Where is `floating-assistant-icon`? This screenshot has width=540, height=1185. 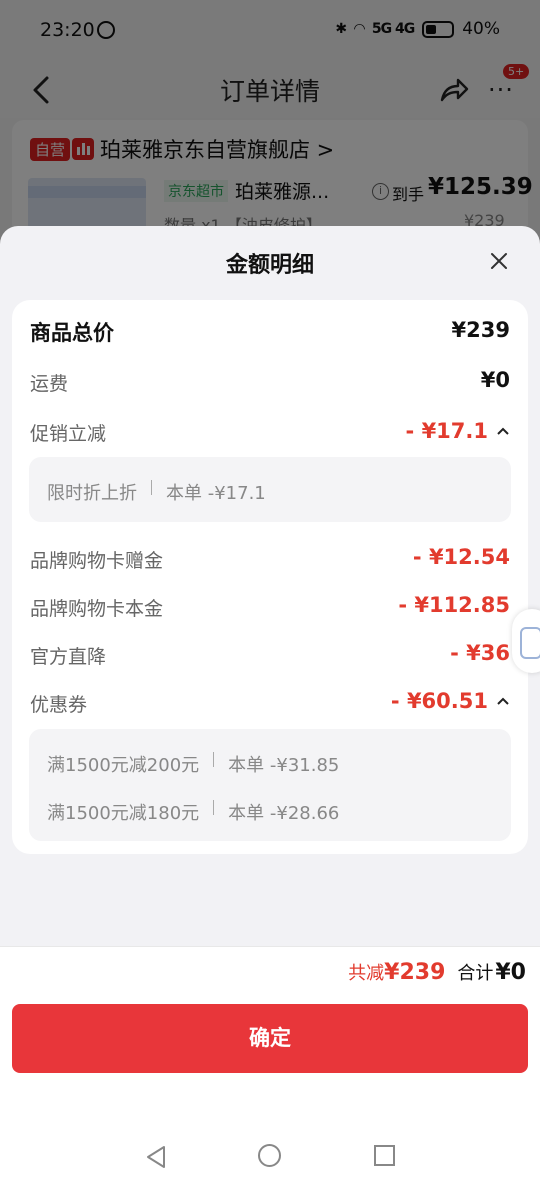
floating-assistant-icon is located at coordinates (526, 641).